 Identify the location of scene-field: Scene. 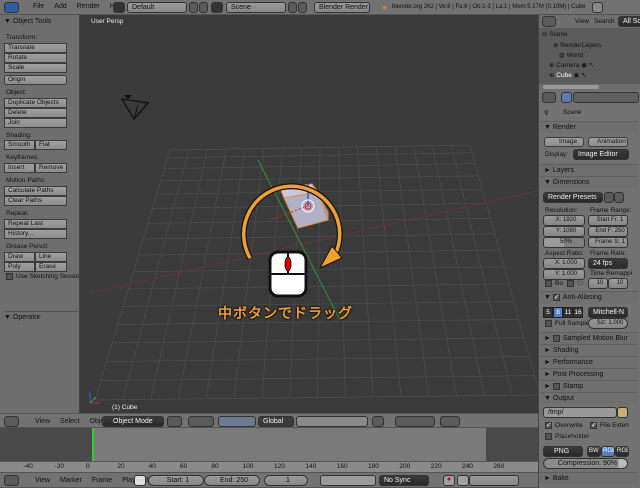
(256, 7).